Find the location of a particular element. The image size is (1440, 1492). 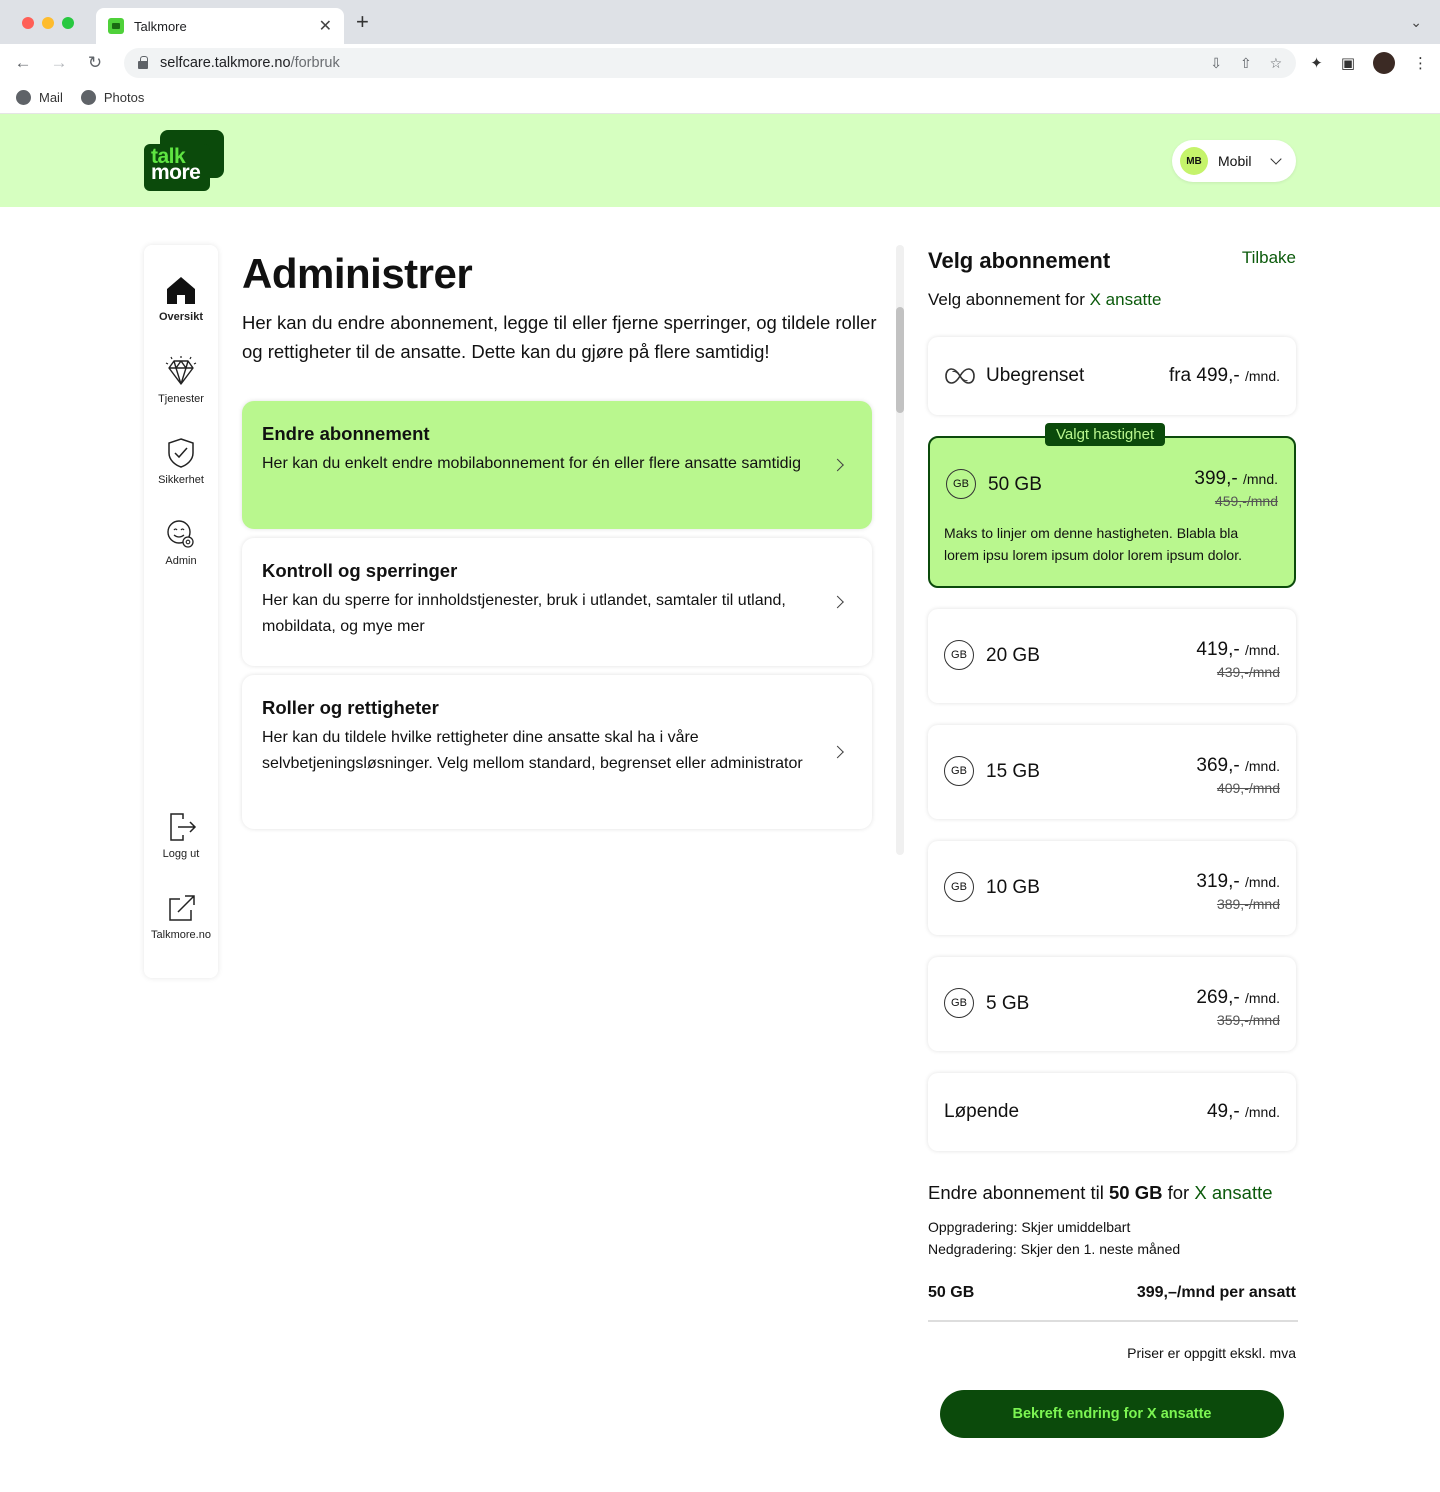

plan-name: Ubegrenset is located at coordinates (1035, 375).